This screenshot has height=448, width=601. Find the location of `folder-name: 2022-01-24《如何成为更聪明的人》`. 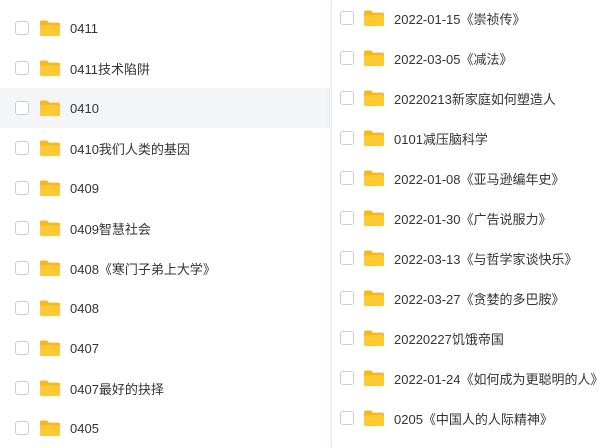

folder-name: 2022-01-24《如何成为更聪明的人》 is located at coordinates (497, 379).